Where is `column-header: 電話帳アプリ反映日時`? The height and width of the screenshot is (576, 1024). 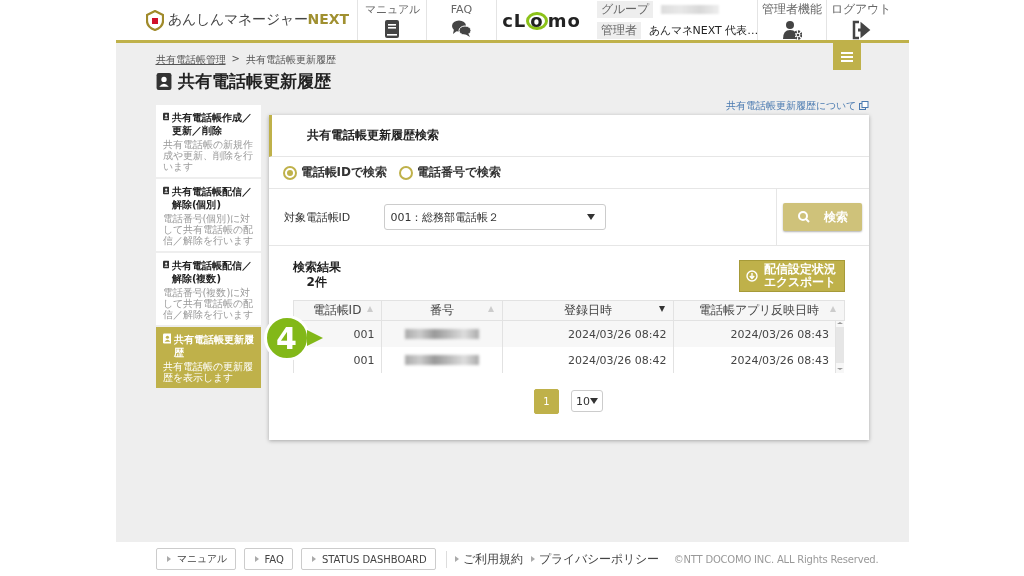 column-header: 電話帳アプリ反映日時 is located at coordinates (758, 310).